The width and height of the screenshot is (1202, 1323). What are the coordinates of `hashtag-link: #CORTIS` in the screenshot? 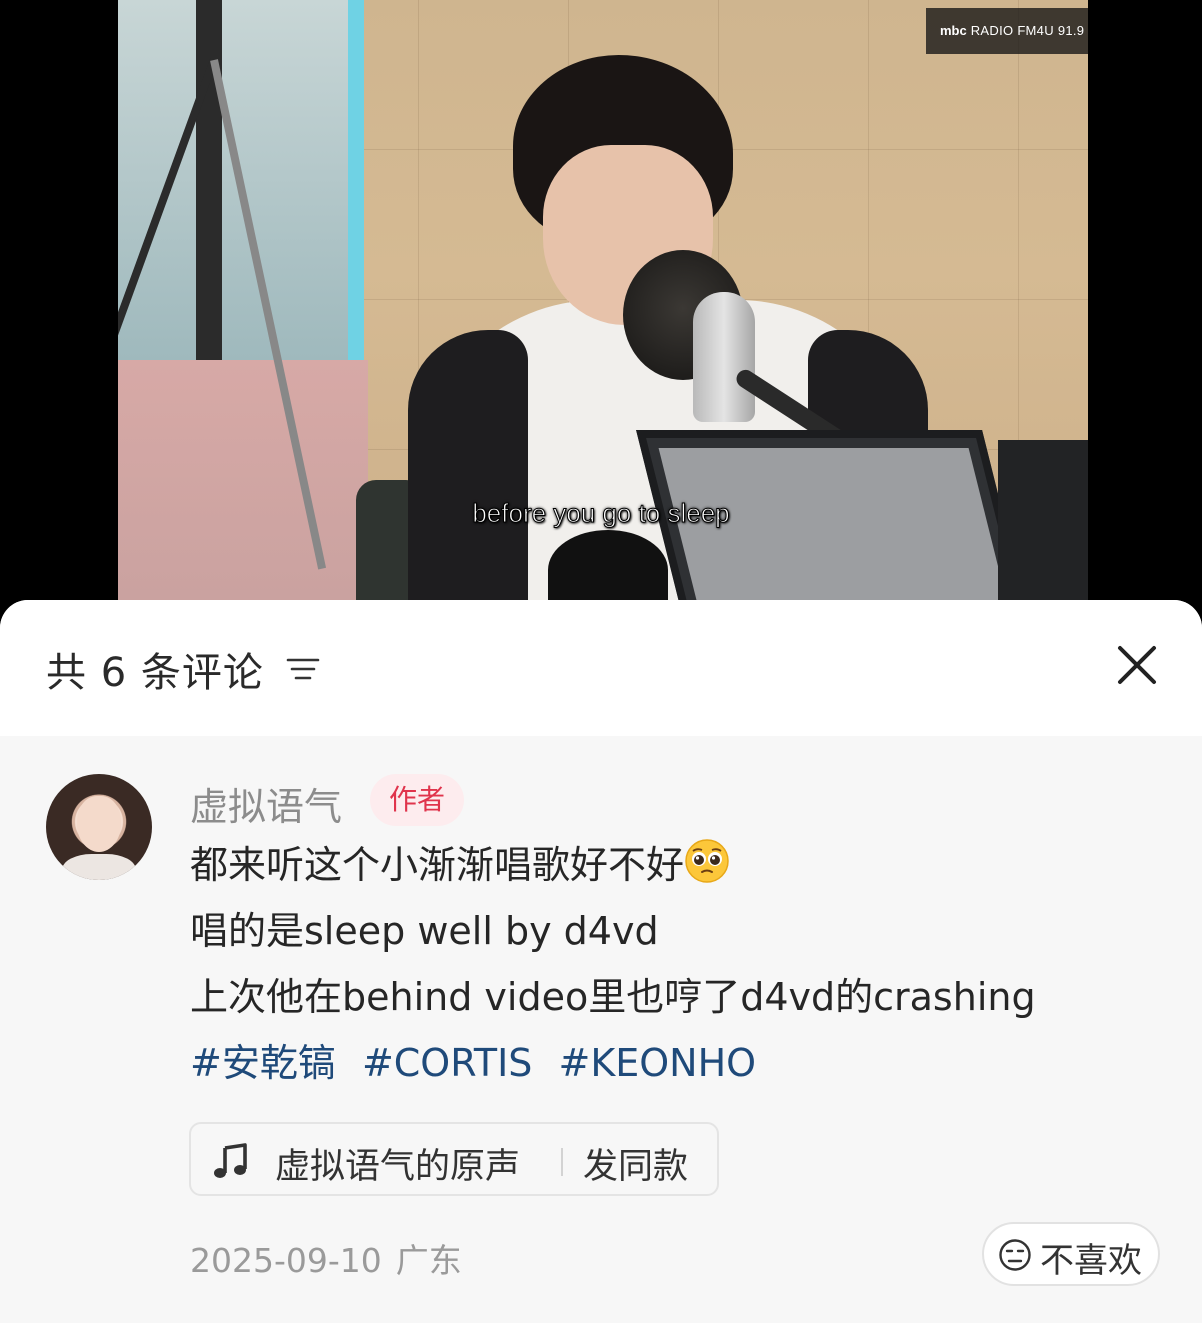 It's located at (447, 1063).